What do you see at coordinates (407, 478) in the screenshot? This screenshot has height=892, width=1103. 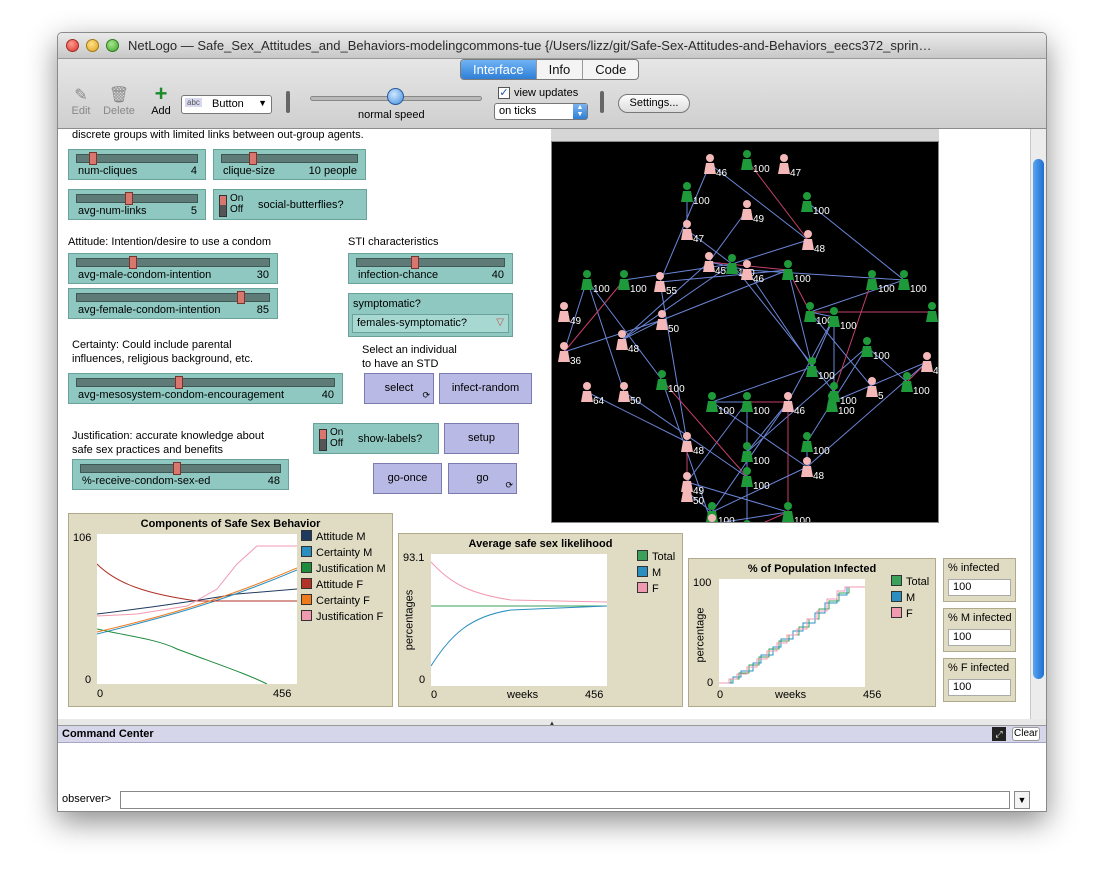 I see `go-once-button: go-once` at bounding box center [407, 478].